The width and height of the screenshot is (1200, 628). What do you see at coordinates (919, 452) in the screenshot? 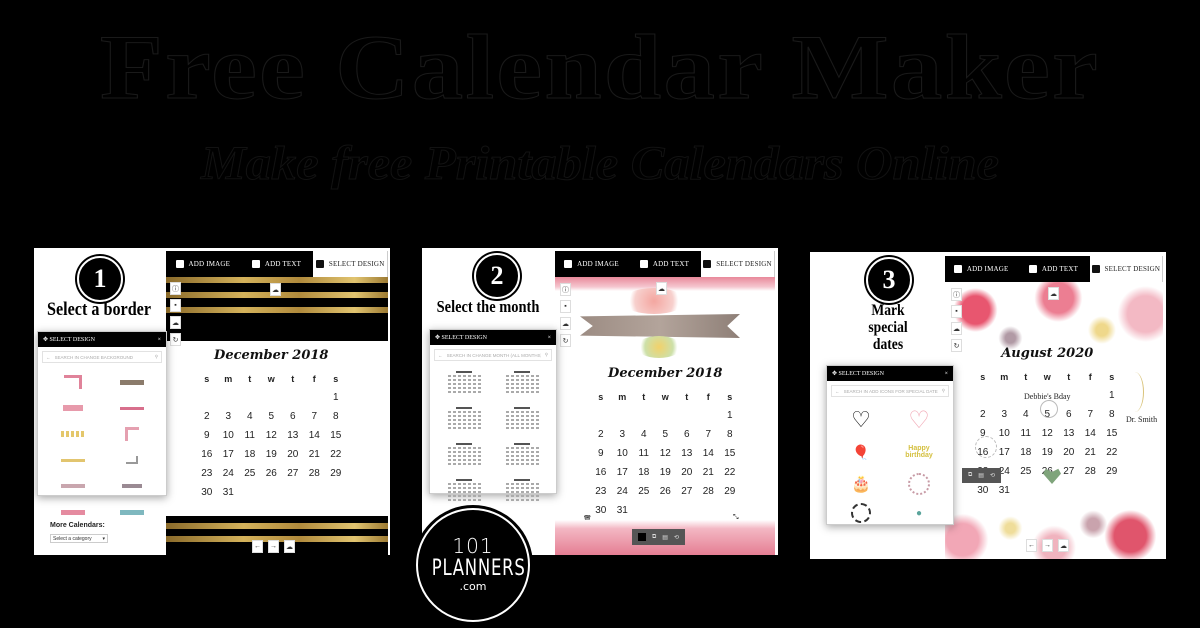
I see `happy-birthday-sticker: Happy birthday` at bounding box center [919, 452].